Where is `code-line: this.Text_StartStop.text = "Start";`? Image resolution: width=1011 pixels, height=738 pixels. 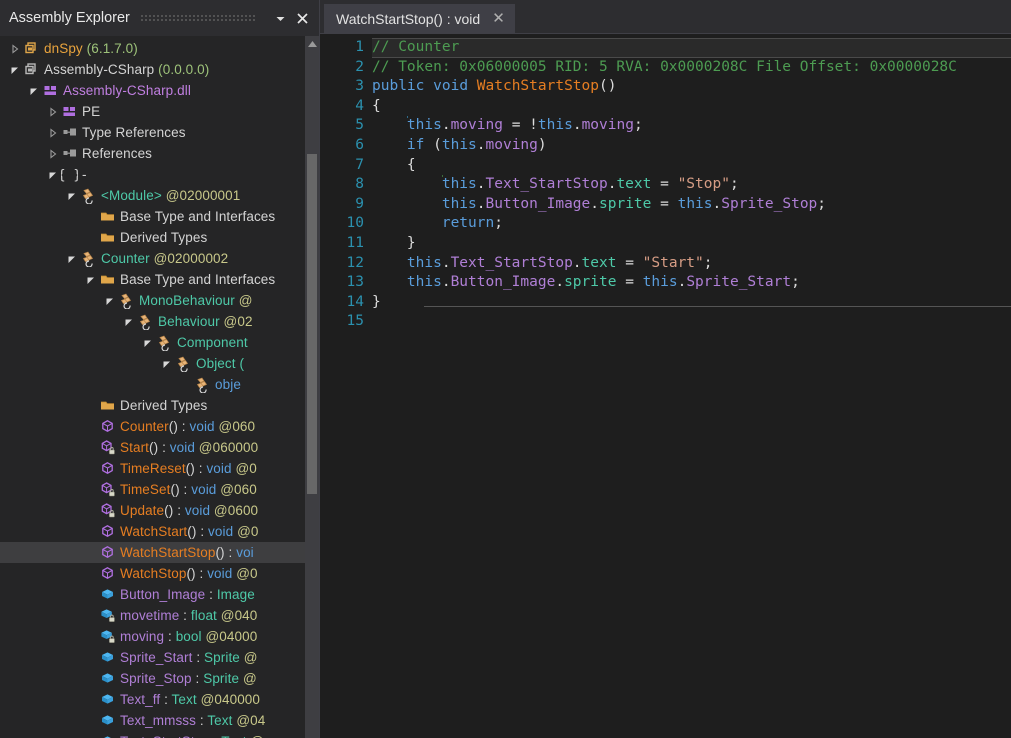
code-line: this.Text_StartStop.text = "Start"; is located at coordinates (691, 264).